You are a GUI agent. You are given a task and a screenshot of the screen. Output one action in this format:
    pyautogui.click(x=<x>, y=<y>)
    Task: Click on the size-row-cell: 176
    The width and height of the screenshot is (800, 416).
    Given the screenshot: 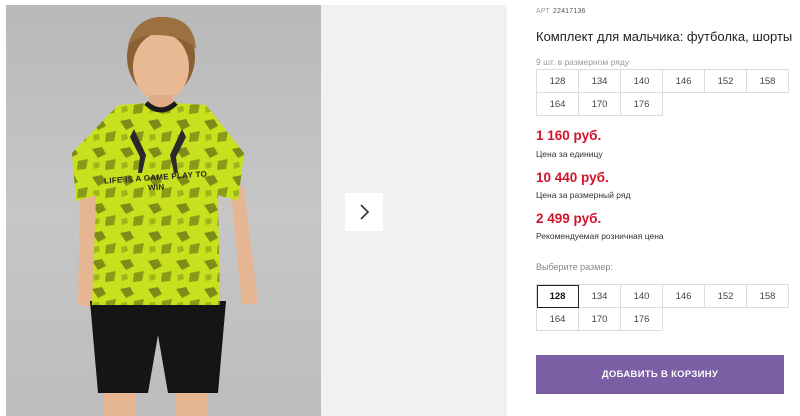 What is the action you would take?
    pyautogui.click(x=642, y=104)
    